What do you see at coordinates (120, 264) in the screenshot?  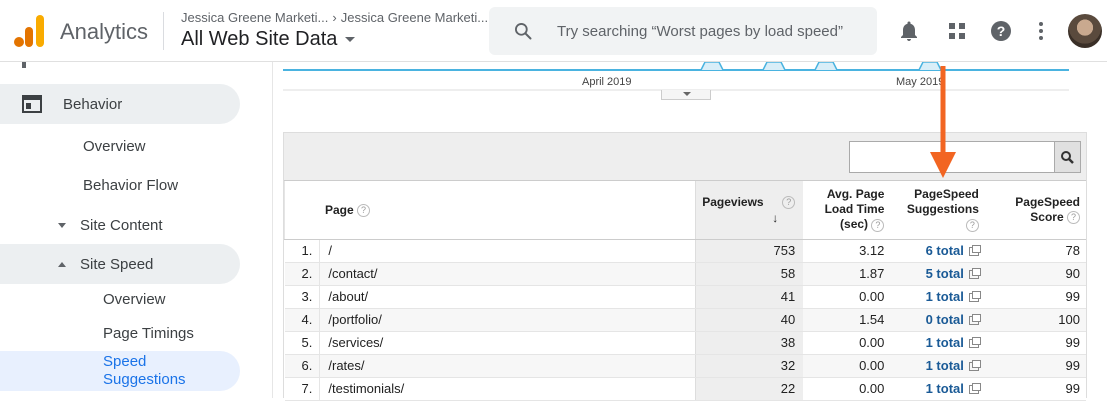 I see `sidebar-item-site-speed: Site Speed` at bounding box center [120, 264].